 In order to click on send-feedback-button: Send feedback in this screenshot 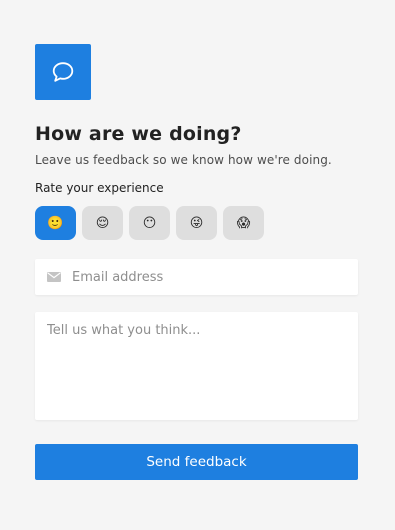, I will do `click(196, 462)`.